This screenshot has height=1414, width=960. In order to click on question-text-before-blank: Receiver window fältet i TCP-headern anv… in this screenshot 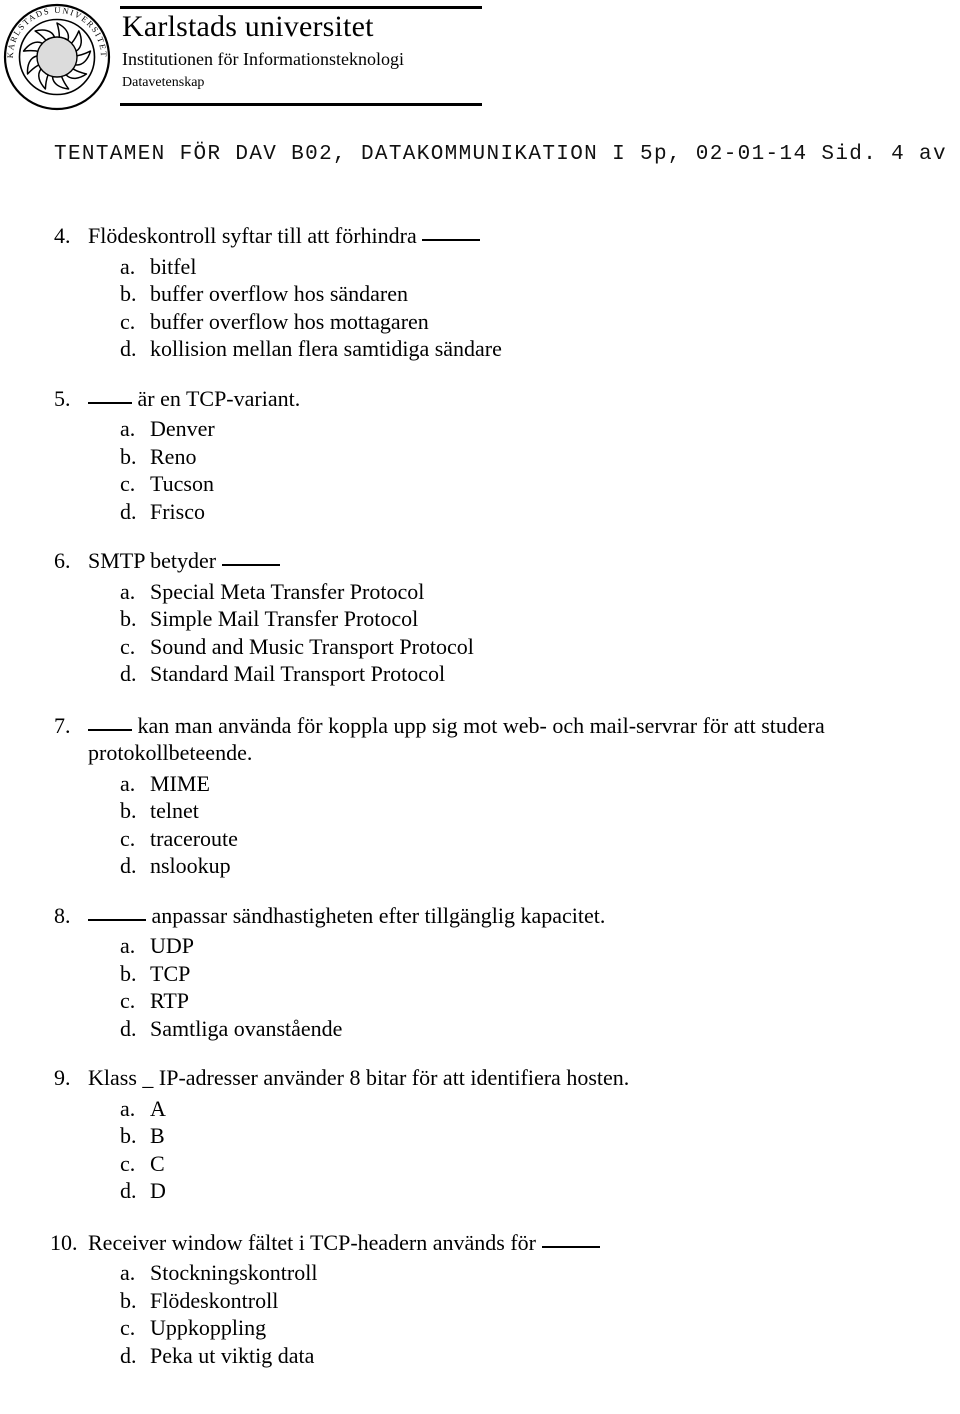, I will do `click(315, 1242)`.